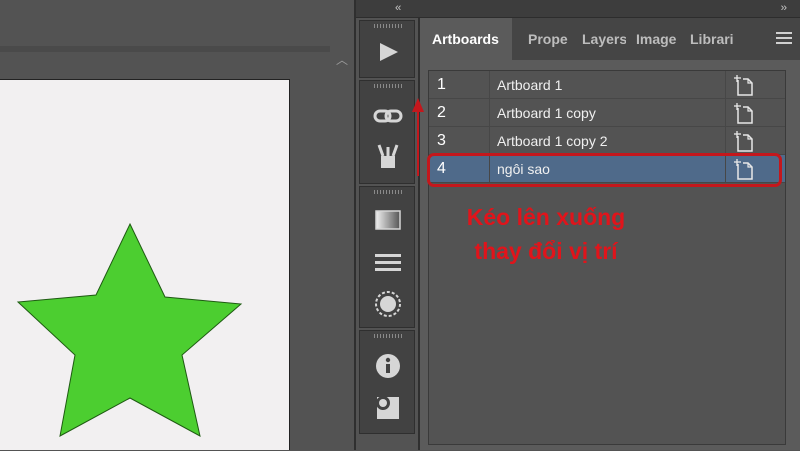  What do you see at coordinates (607, 85) in the screenshot?
I see `artboard-row: 1 Artboard 1` at bounding box center [607, 85].